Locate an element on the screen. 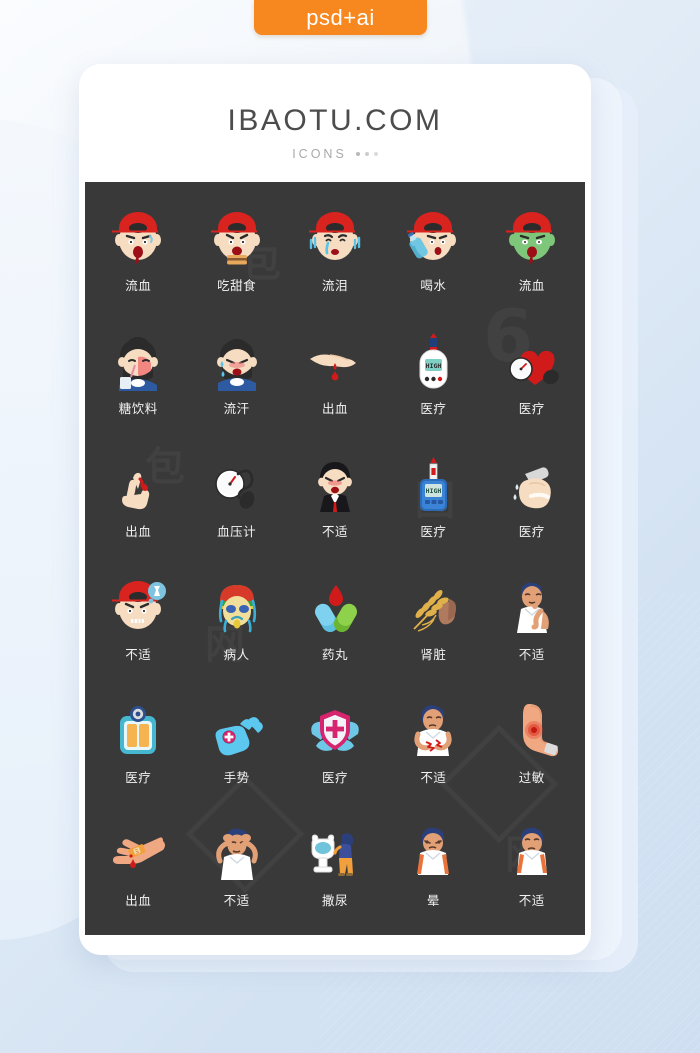  icon-toilet-urination: 撒尿 is located at coordinates (335, 865).